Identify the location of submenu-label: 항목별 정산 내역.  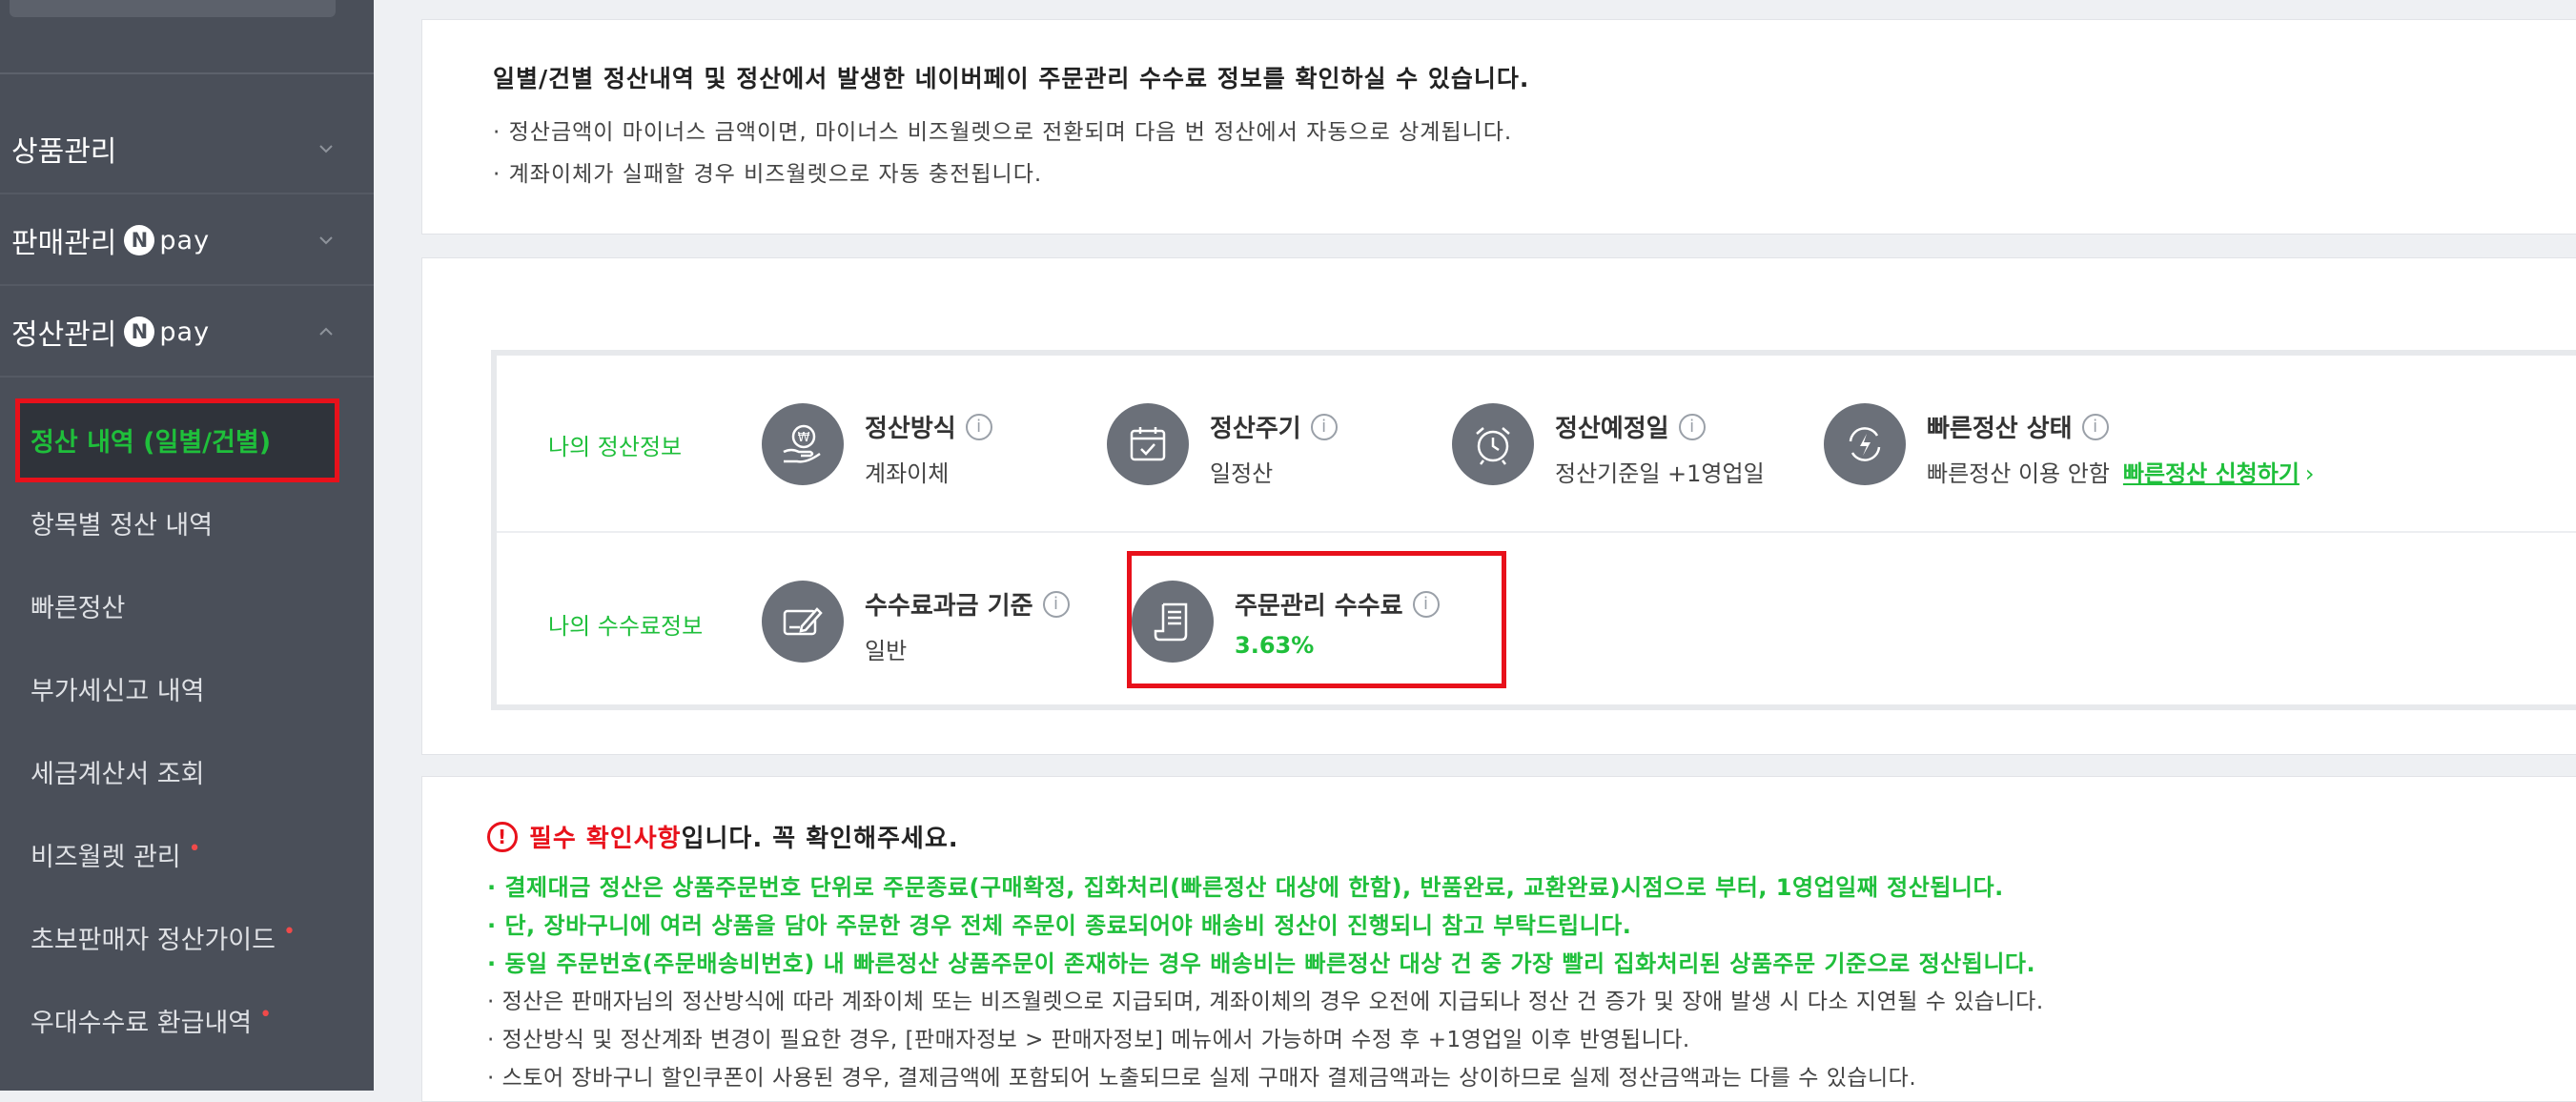
(122, 525).